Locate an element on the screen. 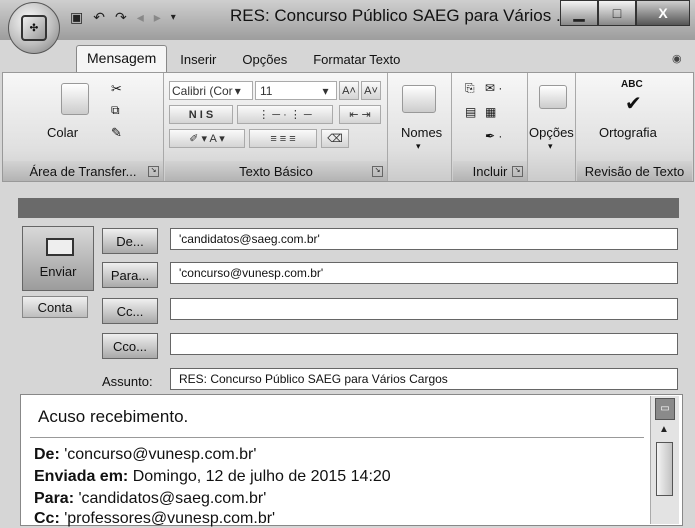 The width and height of the screenshot is (695, 528). subject-label: Assunto: is located at coordinates (127, 381).